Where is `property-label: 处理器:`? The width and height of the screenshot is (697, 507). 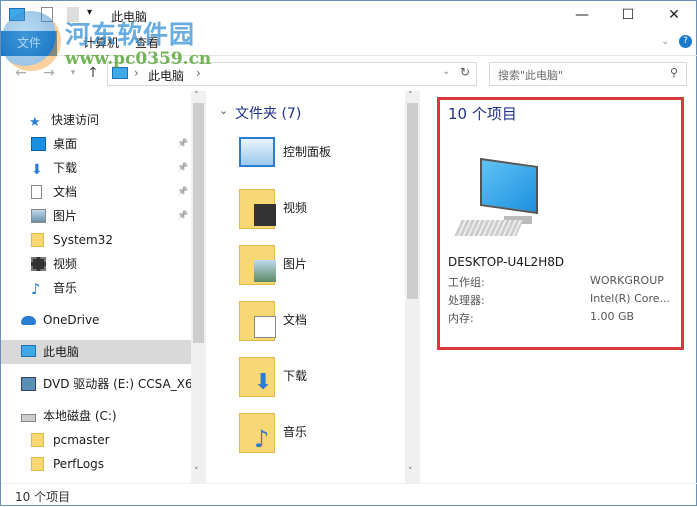
property-label: 处理器: is located at coordinates (466, 300).